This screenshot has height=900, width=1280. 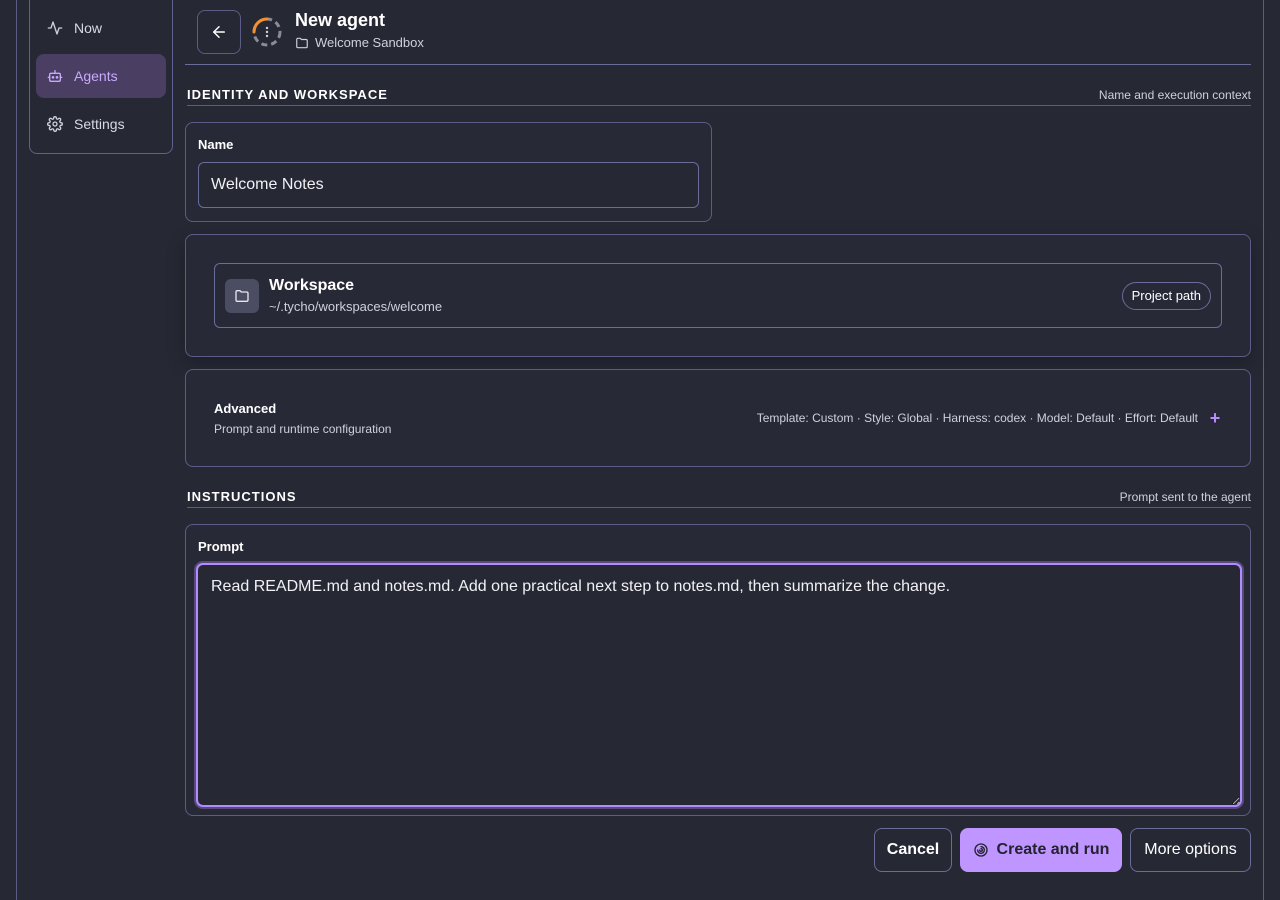 I want to click on name-label: Name, so click(x=216, y=144).